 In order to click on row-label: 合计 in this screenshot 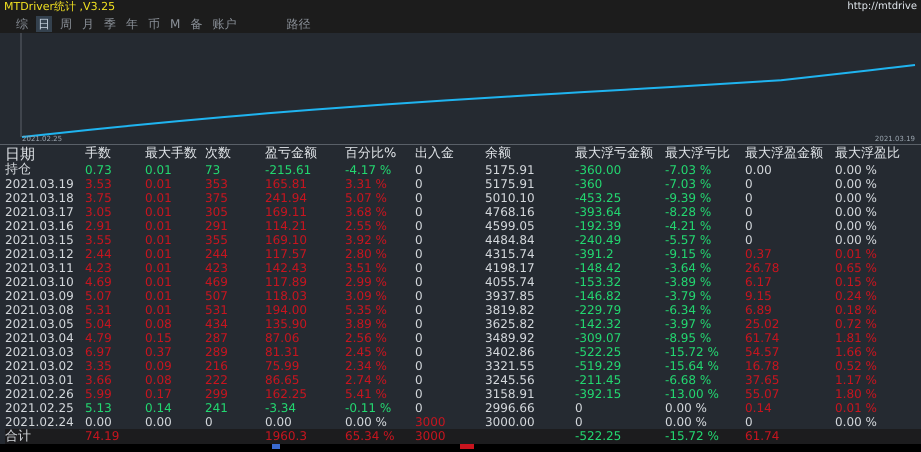, I will do `click(18, 436)`.